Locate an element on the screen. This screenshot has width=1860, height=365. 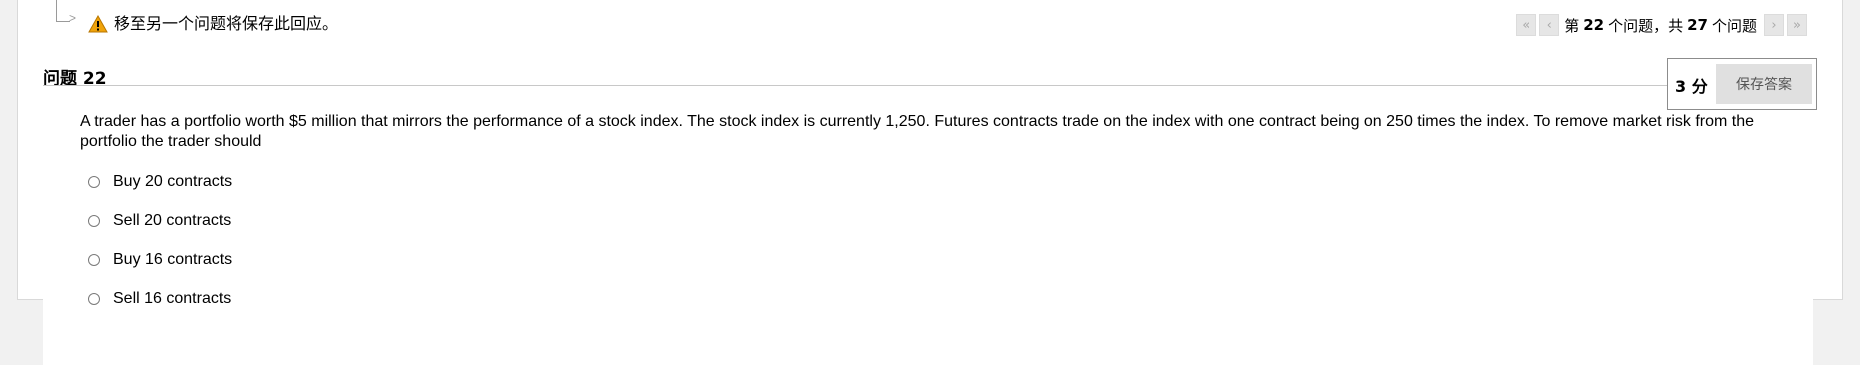
answer-option: Buy 16 contracts is located at coordinates (160, 260).